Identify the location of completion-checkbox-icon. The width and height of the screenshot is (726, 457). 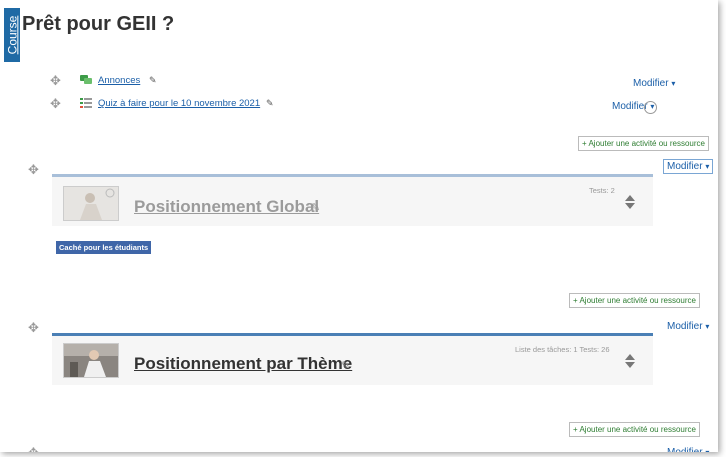
(650, 107).